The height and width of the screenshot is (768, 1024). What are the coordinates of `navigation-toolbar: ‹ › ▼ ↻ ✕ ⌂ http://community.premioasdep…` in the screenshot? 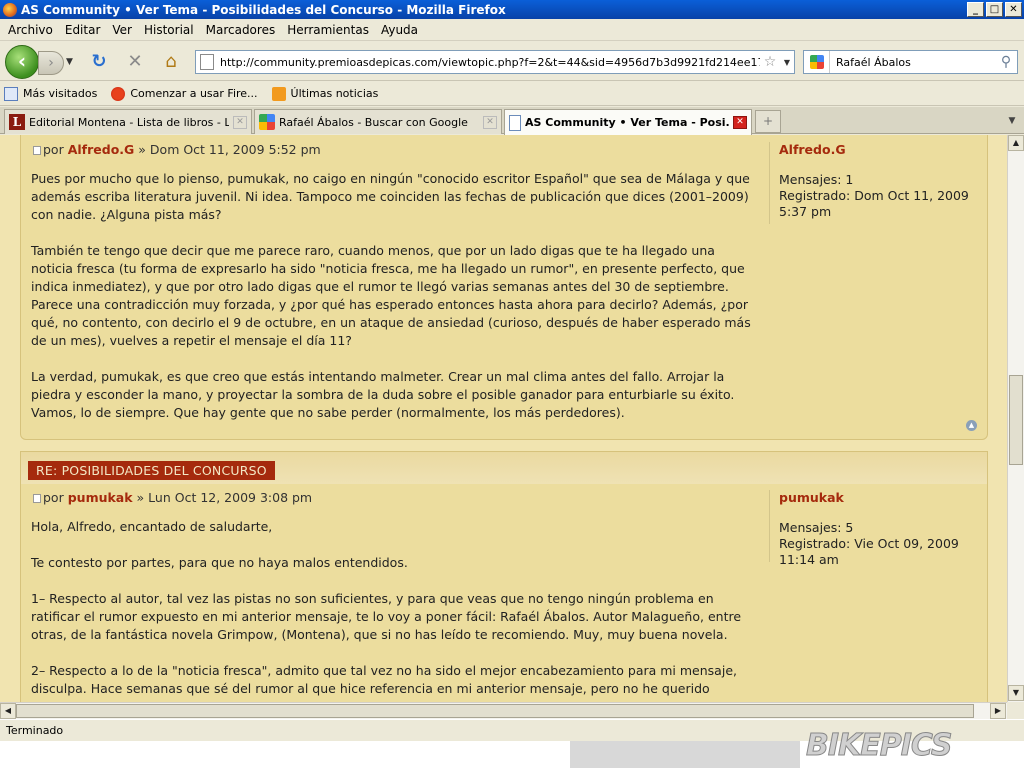 It's located at (512, 61).